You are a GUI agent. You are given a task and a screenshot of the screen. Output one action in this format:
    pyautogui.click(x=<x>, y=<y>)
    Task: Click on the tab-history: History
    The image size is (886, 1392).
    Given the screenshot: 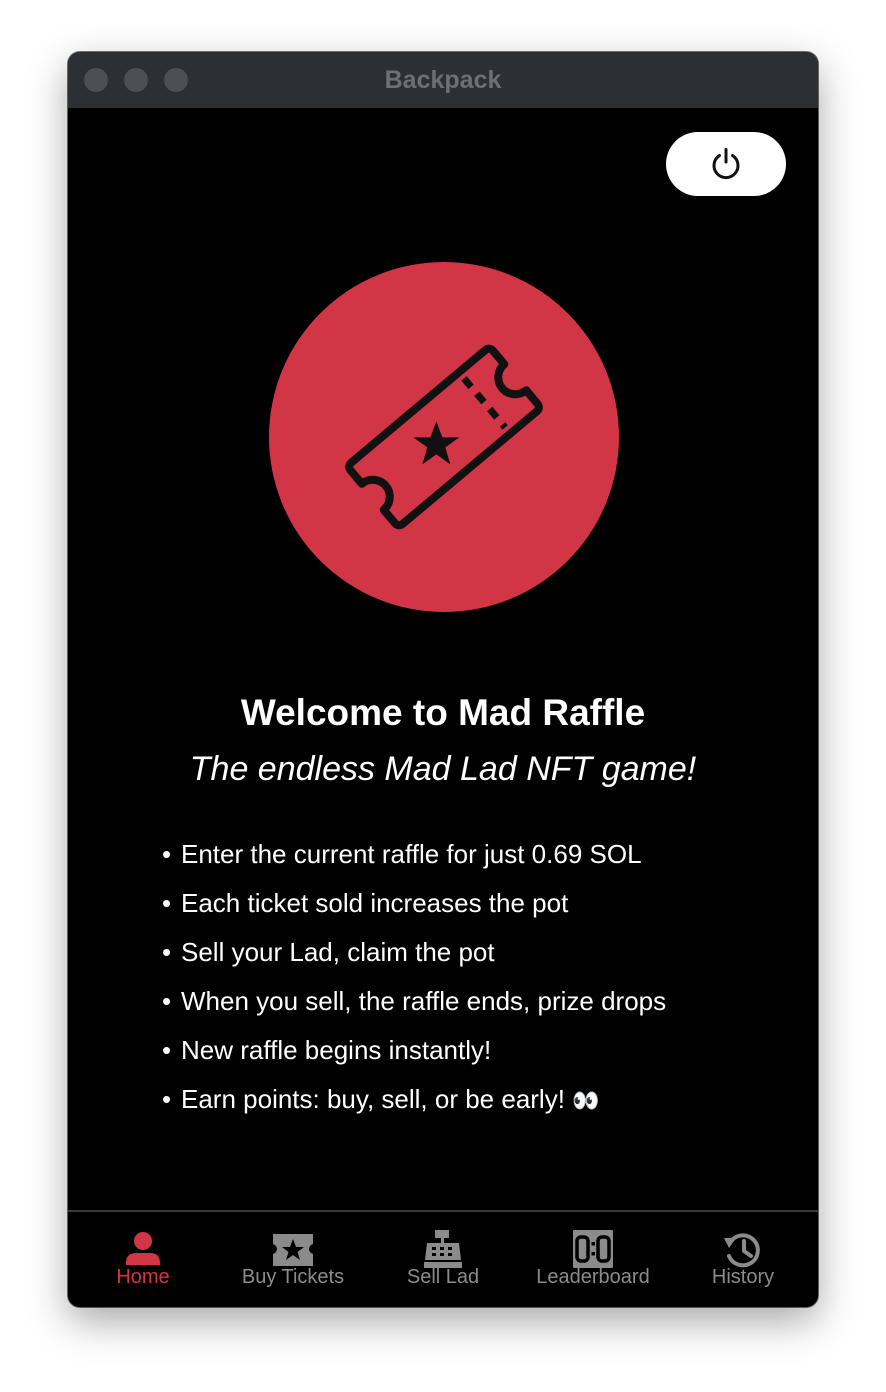 What is the action you would take?
    pyautogui.click(x=743, y=1259)
    